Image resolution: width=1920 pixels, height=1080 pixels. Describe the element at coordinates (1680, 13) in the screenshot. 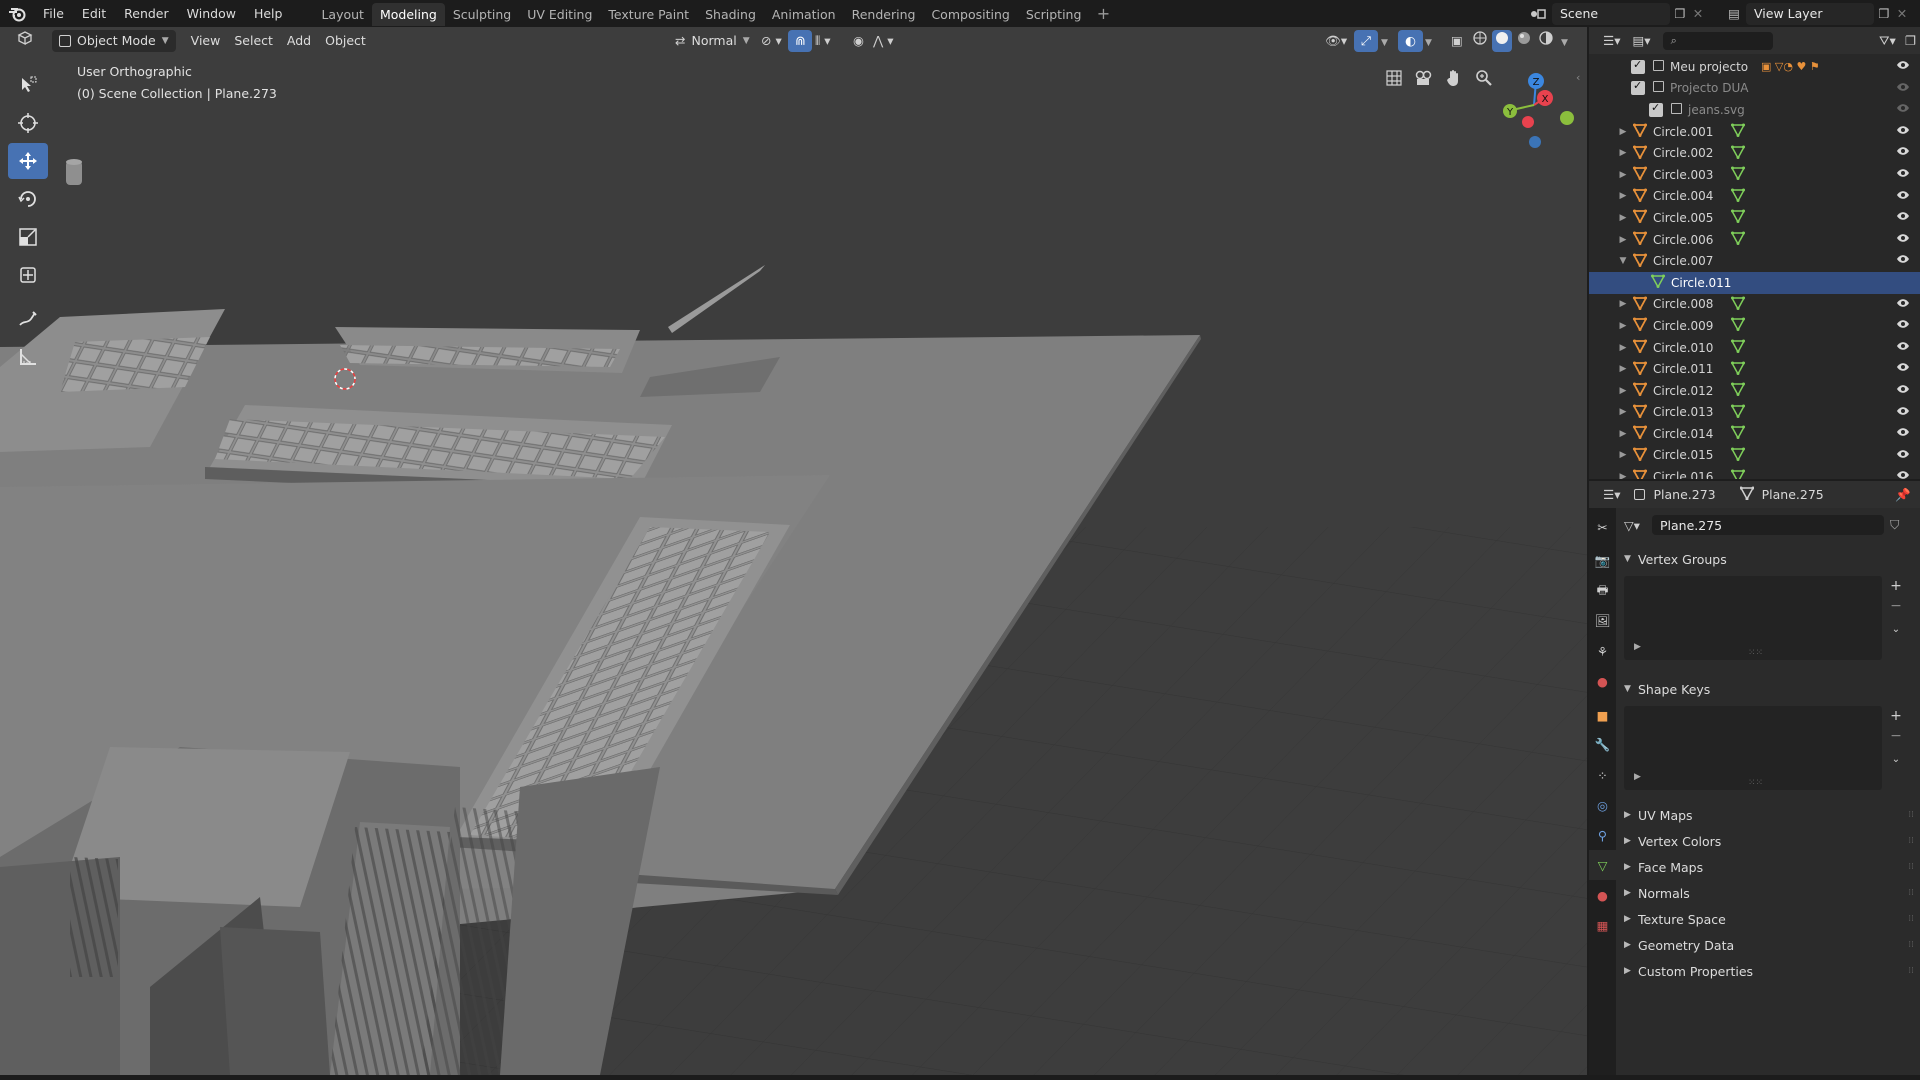

I see `new-scene-icon: ❐` at that location.